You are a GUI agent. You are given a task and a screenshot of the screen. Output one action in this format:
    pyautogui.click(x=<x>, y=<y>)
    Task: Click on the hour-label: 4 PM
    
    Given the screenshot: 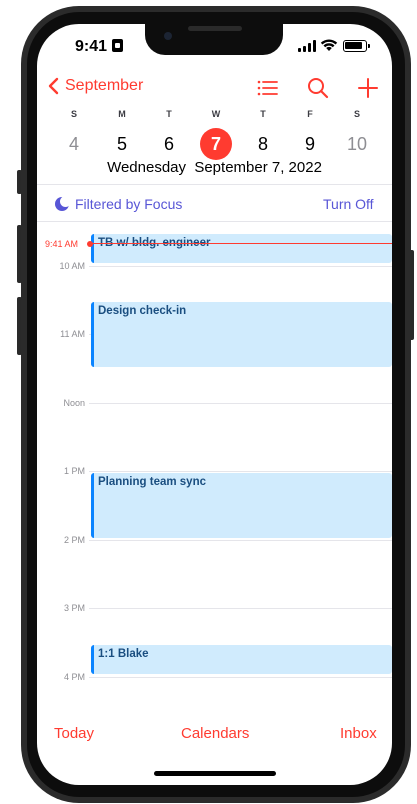 What is the action you would take?
    pyautogui.click(x=74, y=677)
    